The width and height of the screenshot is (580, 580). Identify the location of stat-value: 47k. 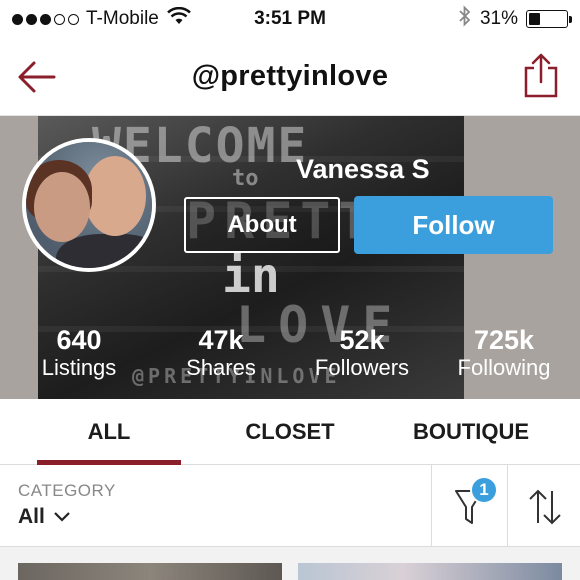
(221, 340).